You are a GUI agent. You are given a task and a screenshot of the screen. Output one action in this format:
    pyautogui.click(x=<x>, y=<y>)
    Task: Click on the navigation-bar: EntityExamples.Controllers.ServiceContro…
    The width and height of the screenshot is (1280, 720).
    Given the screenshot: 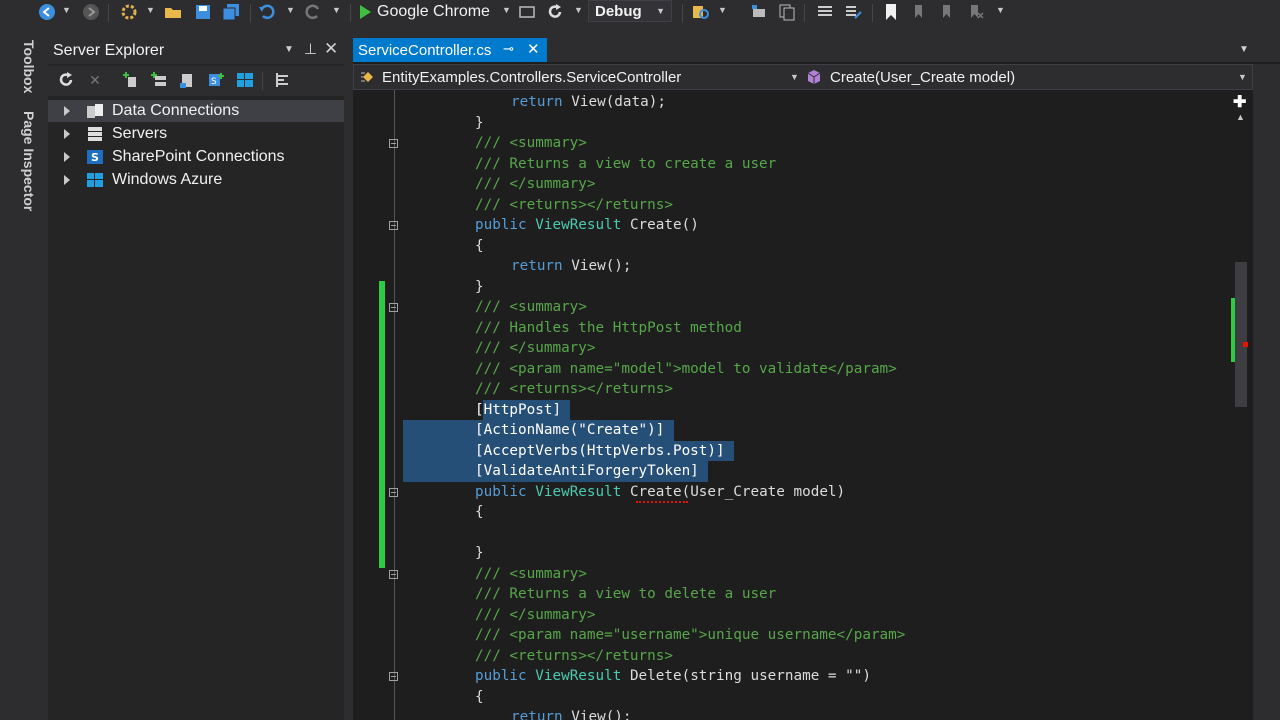 What is the action you would take?
    pyautogui.click(x=803, y=77)
    